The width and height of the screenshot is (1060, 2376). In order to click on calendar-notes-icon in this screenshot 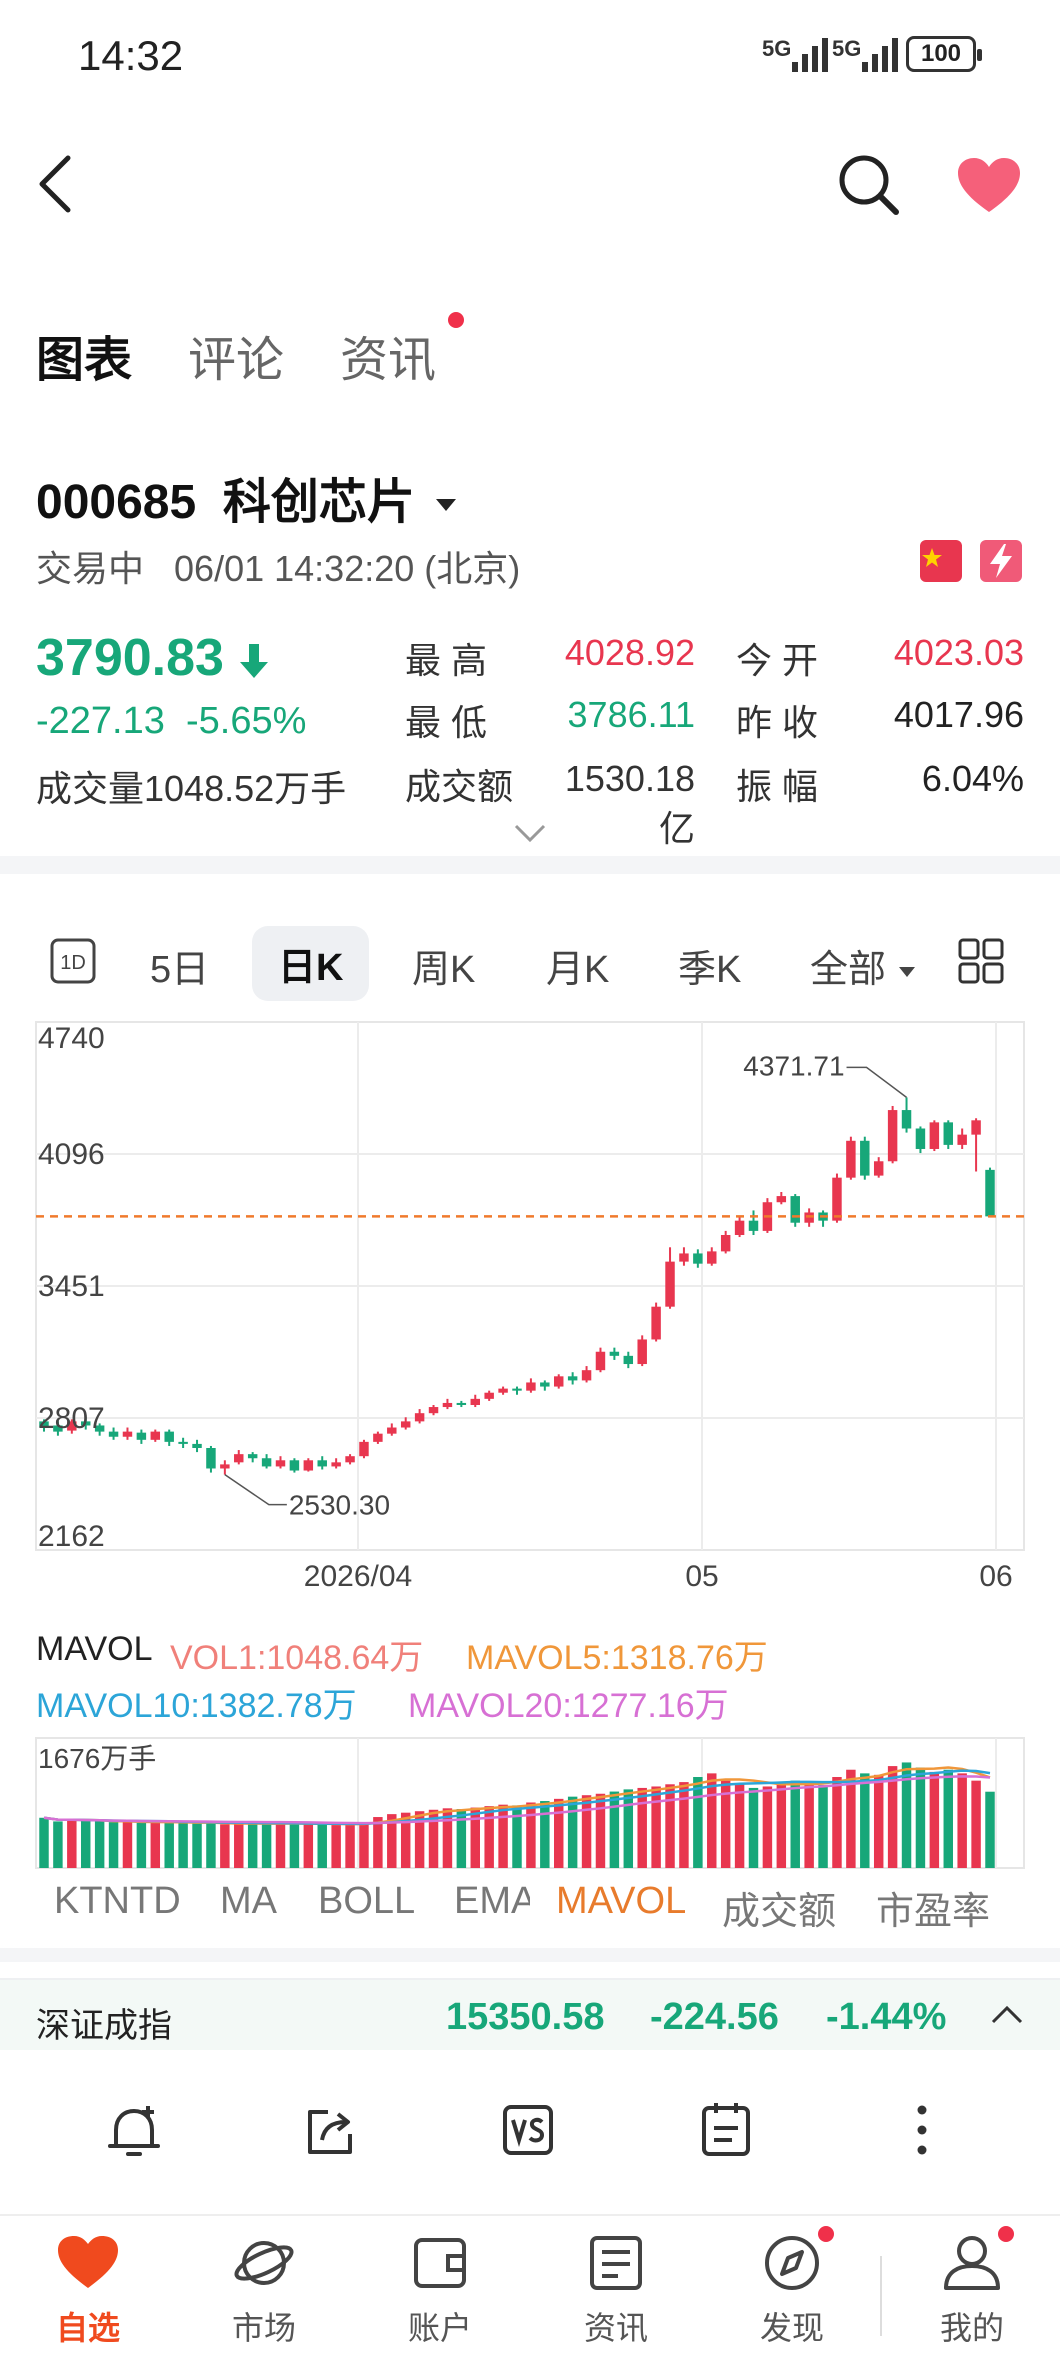, I will do `click(726, 2129)`.